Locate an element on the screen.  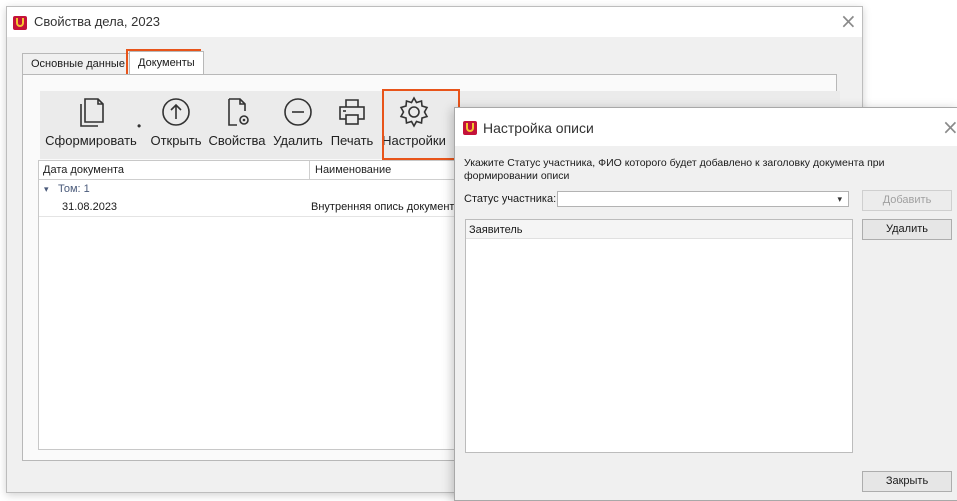
tab-documents-label: Документы is located at coordinates (166, 63).